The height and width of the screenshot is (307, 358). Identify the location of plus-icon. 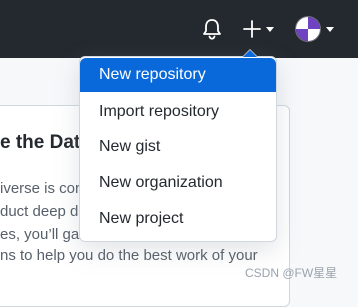
(252, 29).